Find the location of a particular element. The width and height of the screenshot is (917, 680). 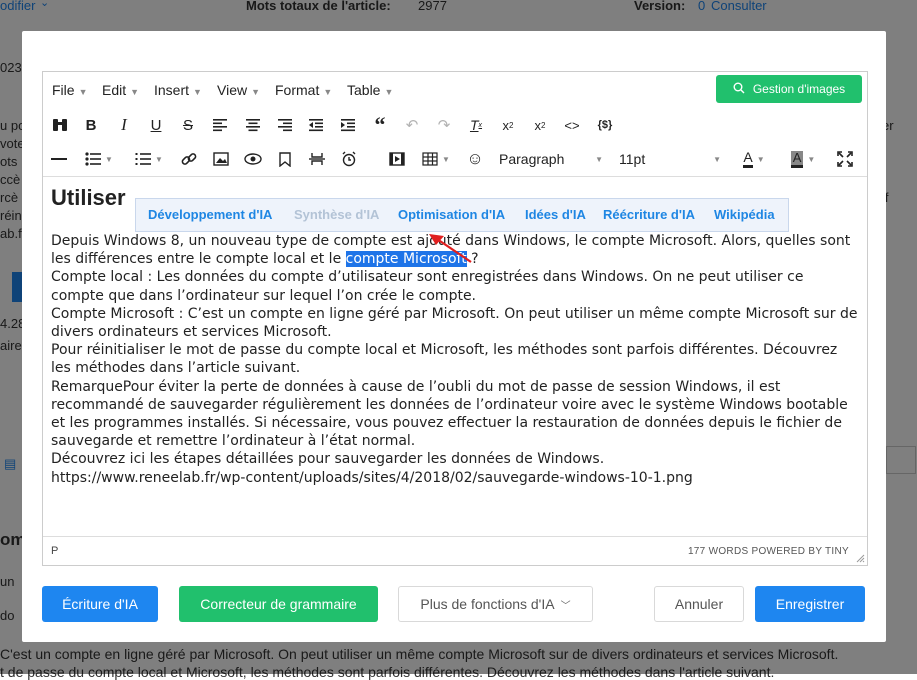

image-icon is located at coordinates (221, 159).